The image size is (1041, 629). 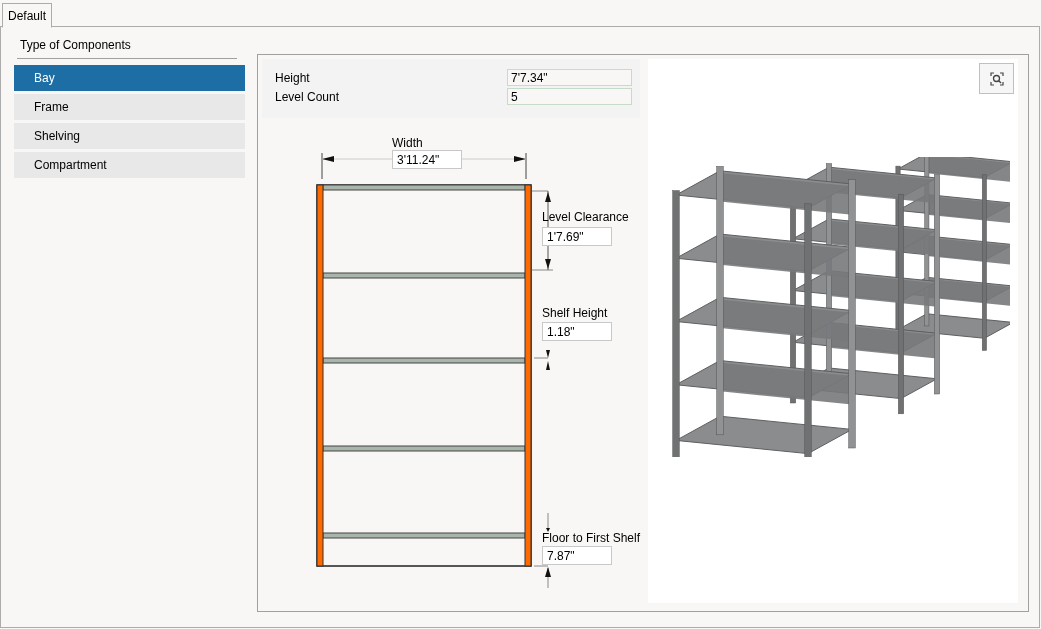 What do you see at coordinates (575, 313) in the screenshot?
I see `dimension-label: Shelf Height` at bounding box center [575, 313].